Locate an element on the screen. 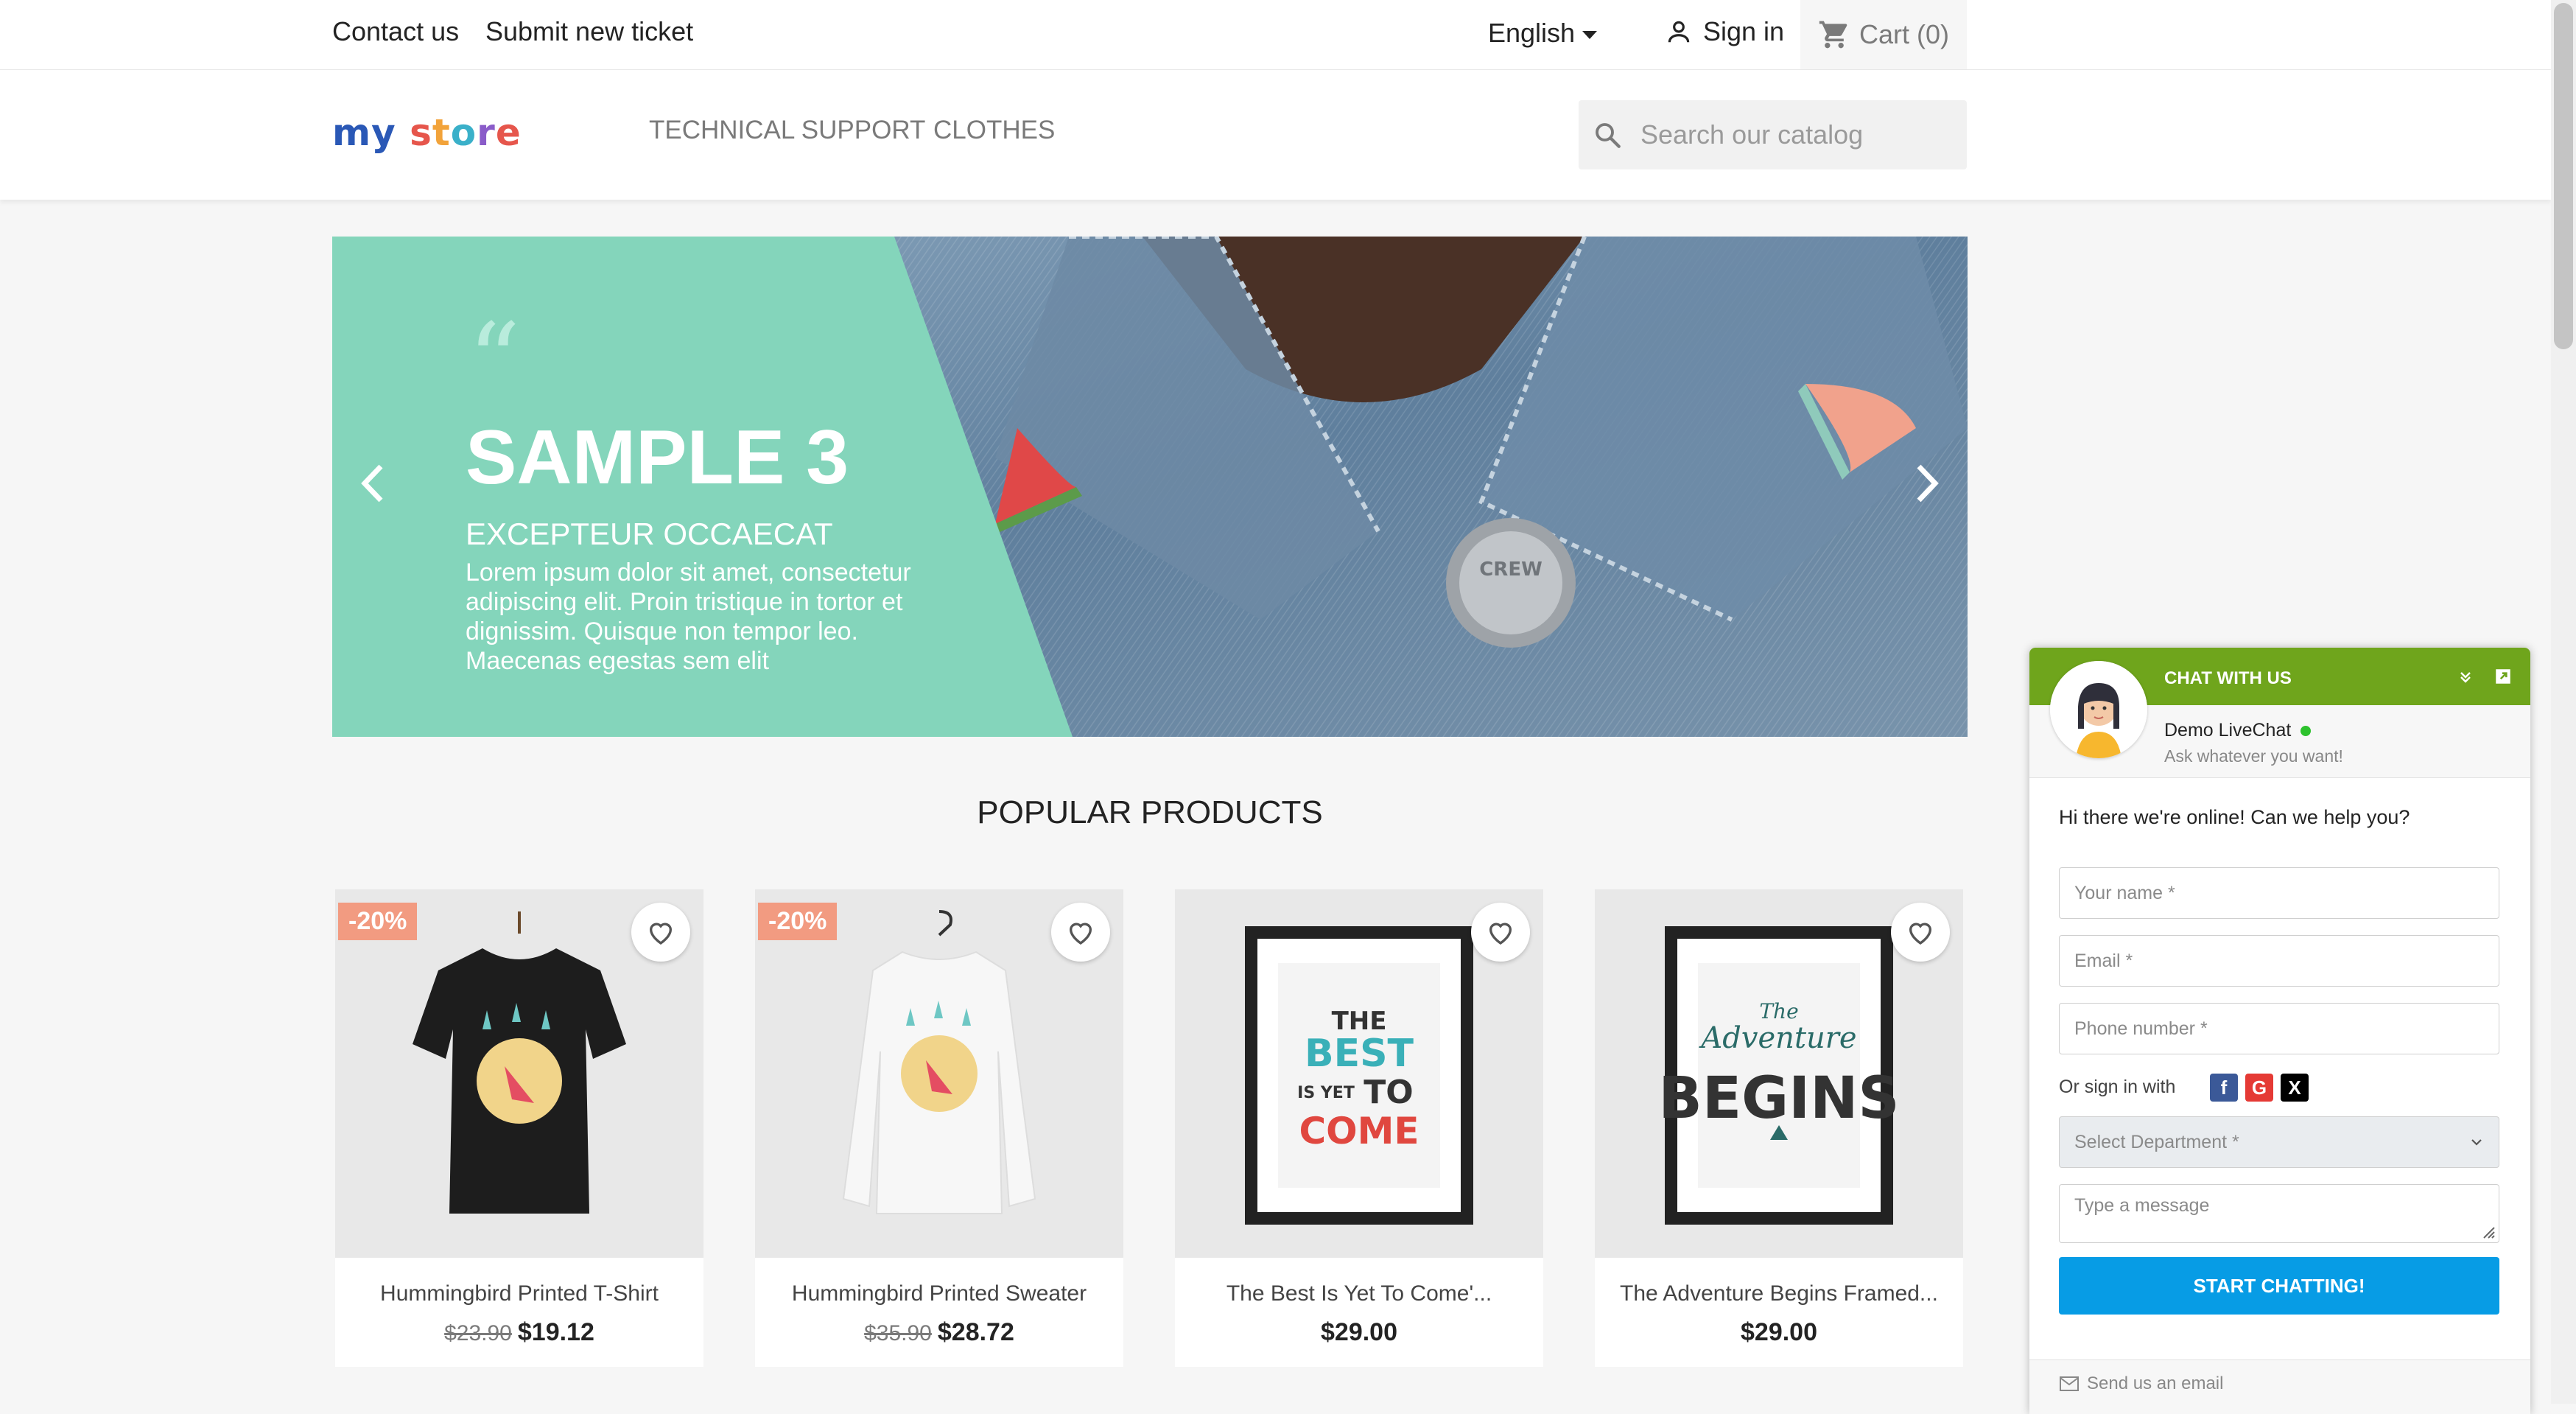 The width and height of the screenshot is (2576, 1414). button-text: CREW is located at coordinates (1511, 570).